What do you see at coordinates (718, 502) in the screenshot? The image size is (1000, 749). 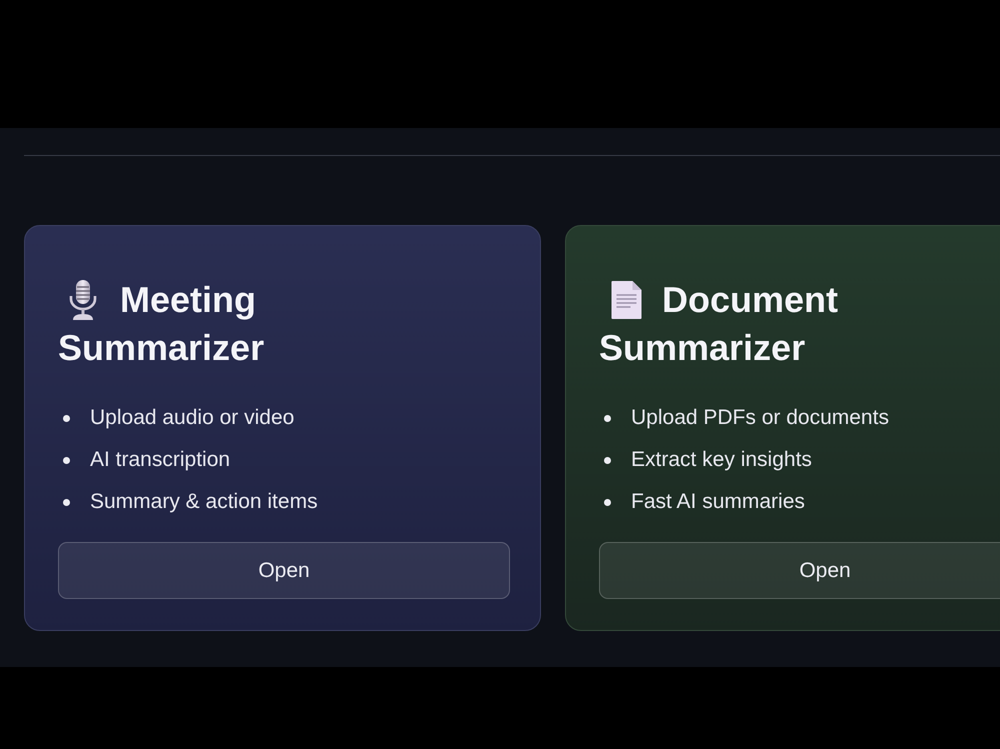 I see `feature-text: Fast AI summaries` at bounding box center [718, 502].